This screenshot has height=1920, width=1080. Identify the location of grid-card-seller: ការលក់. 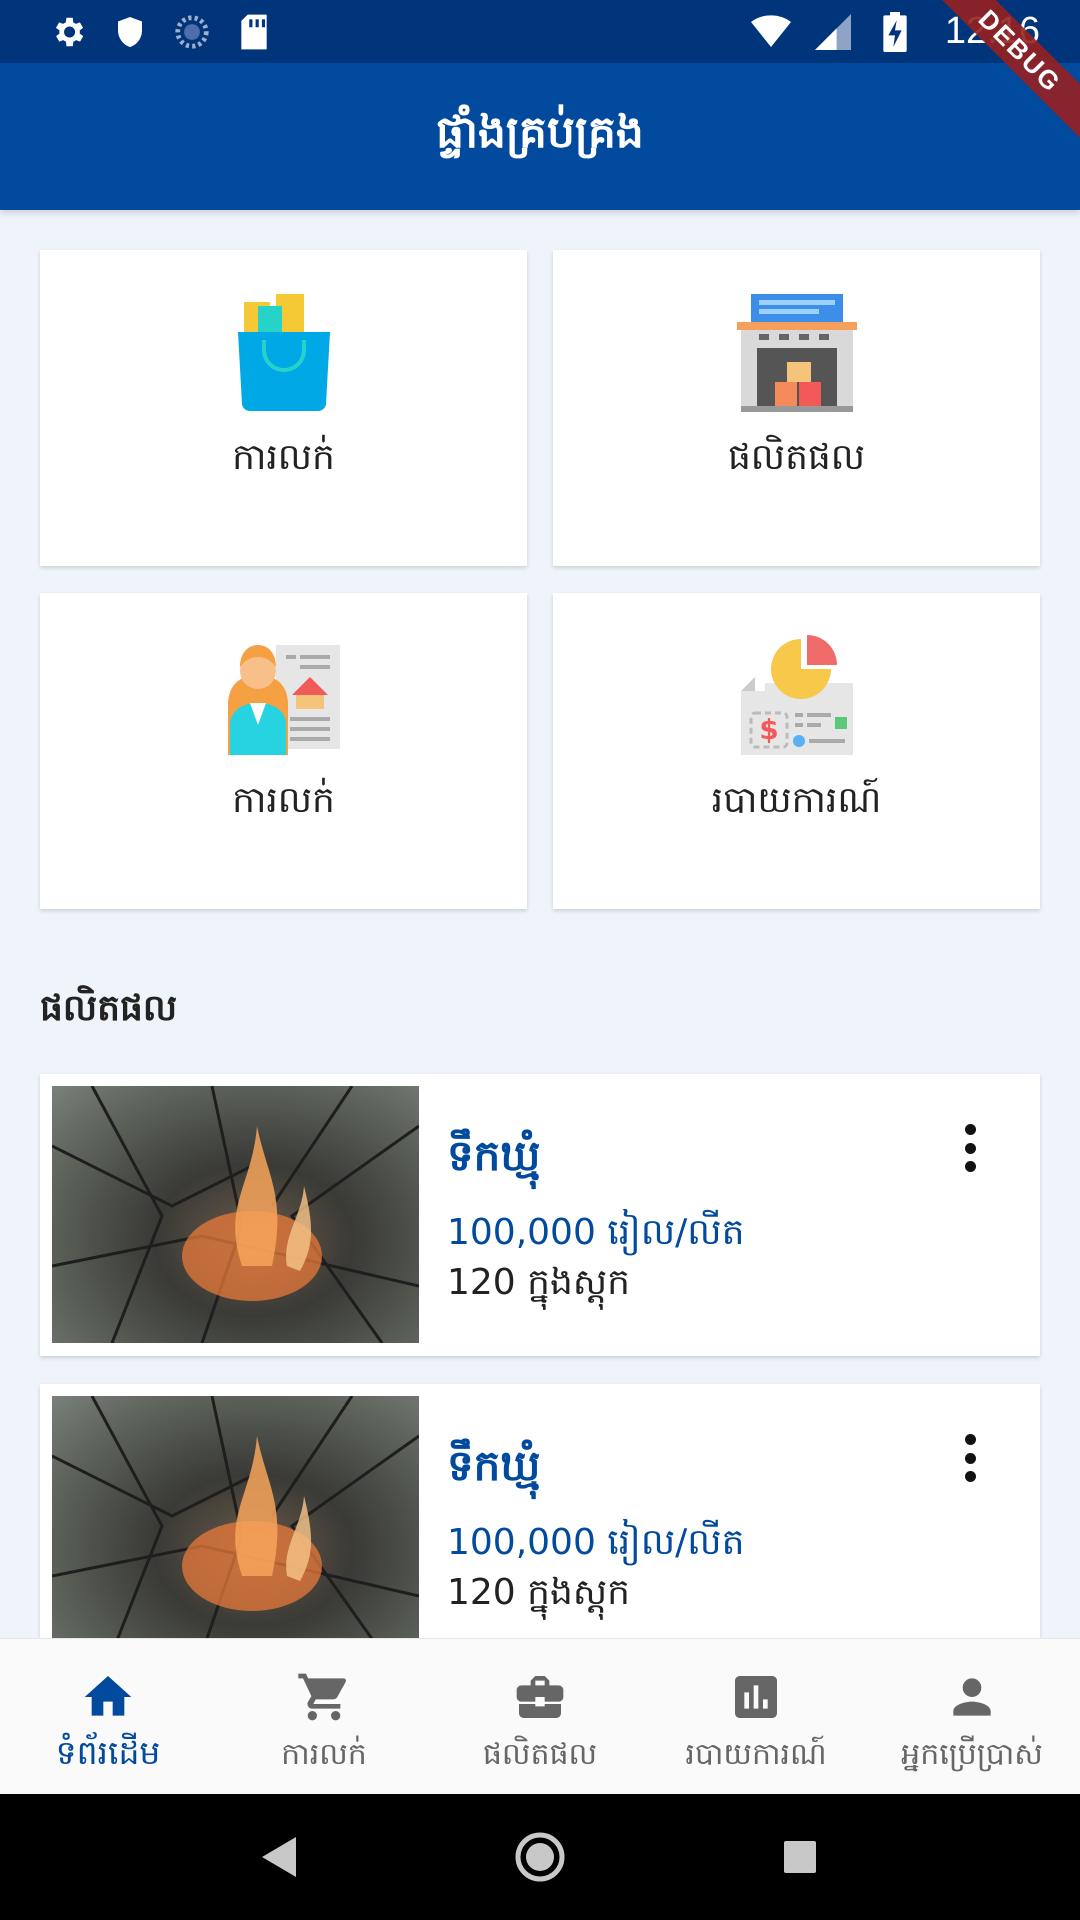
(283, 751).